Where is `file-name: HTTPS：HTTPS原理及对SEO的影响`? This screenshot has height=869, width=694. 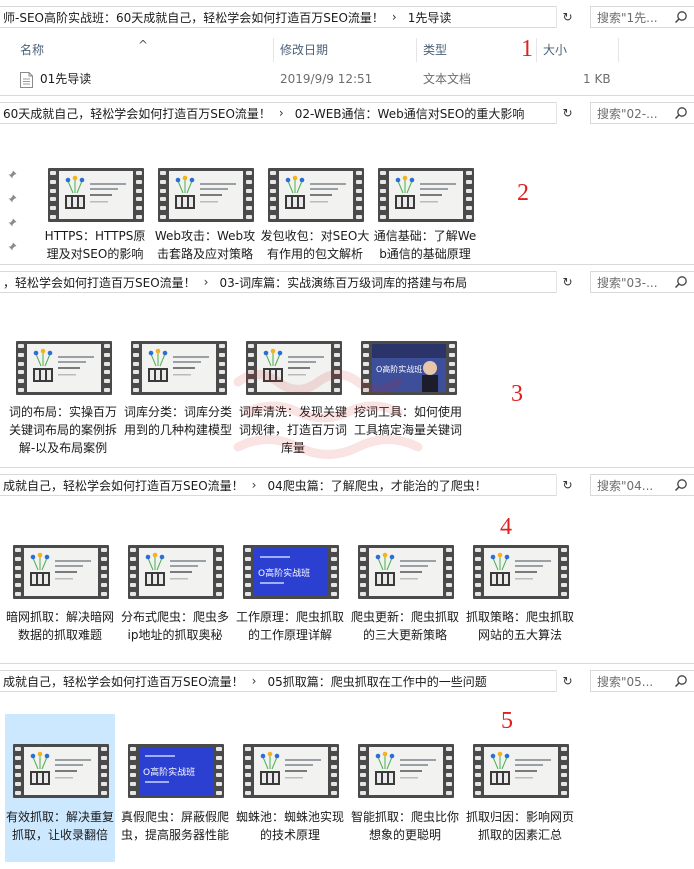 file-name: HTTPS：HTTPS原理及对SEO的影响 is located at coordinates (95, 245).